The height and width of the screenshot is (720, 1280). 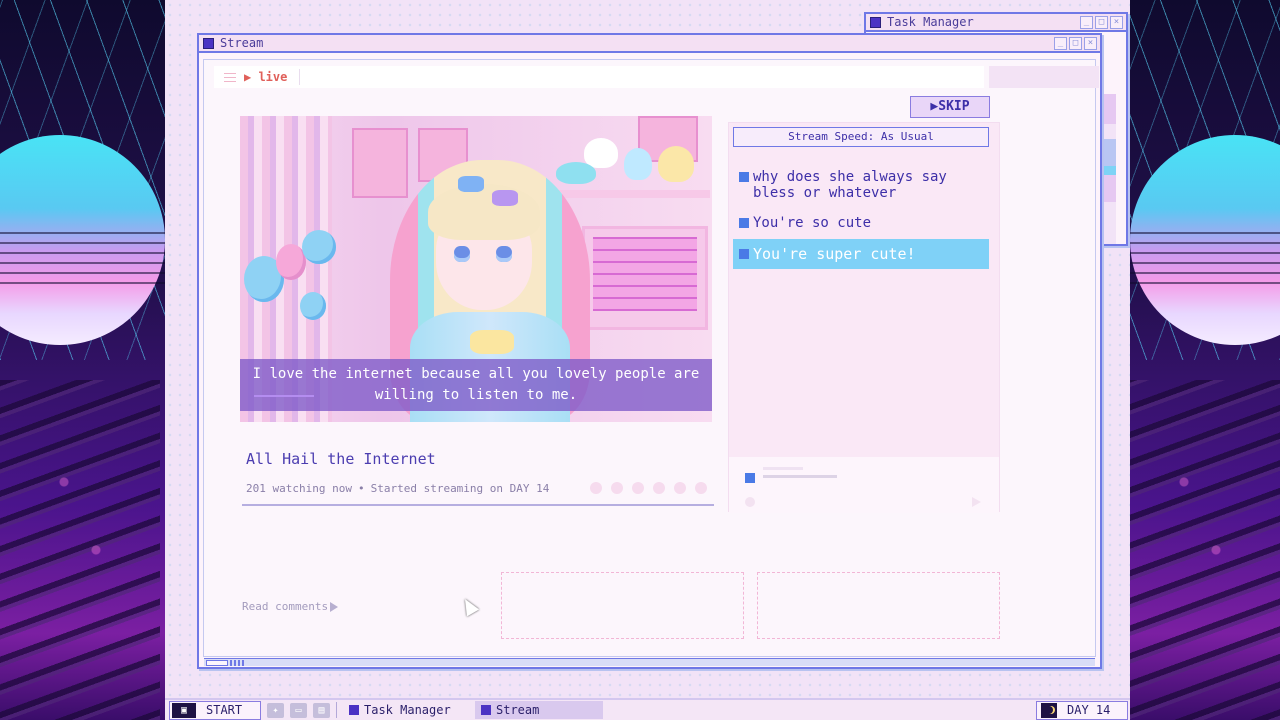 What do you see at coordinates (321, 710) in the screenshot?
I see `monitor-icon: ▤` at bounding box center [321, 710].